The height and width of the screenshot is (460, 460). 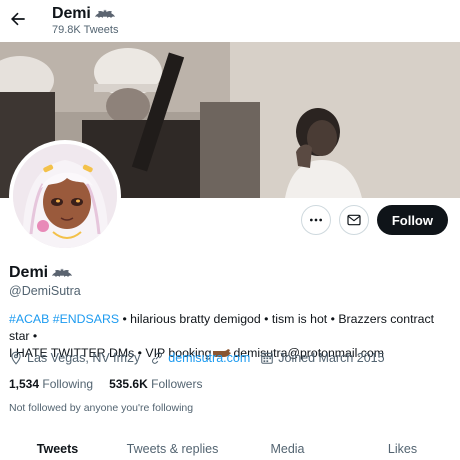 What do you see at coordinates (45, 291) in the screenshot?
I see `profile-handle: @DemiSutra` at bounding box center [45, 291].